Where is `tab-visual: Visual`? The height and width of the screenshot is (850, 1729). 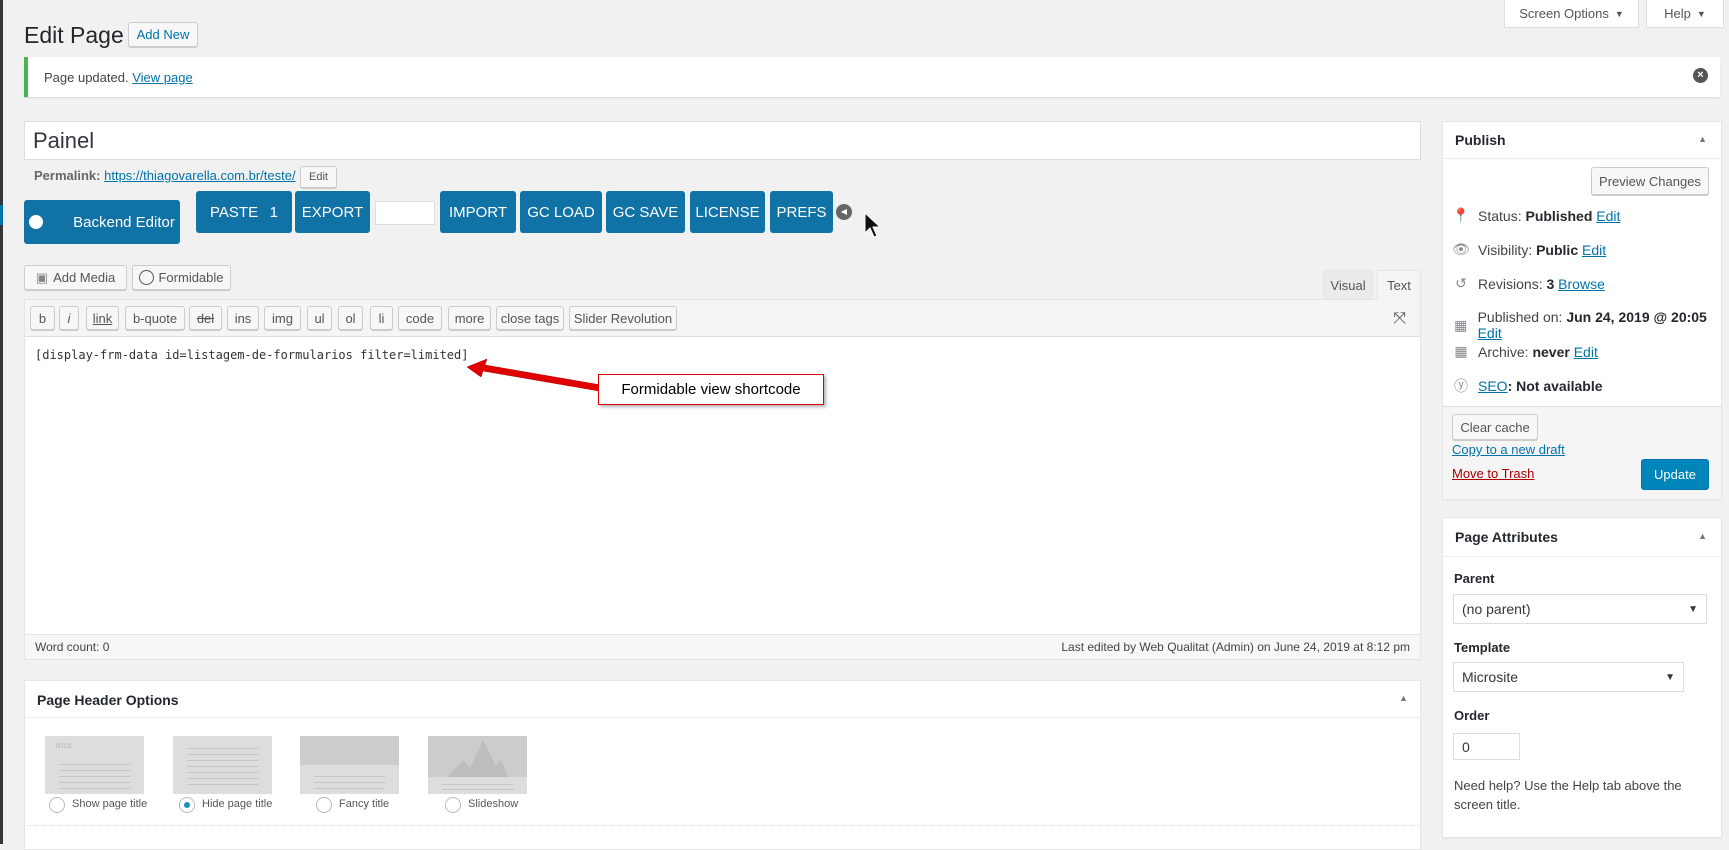
tab-visual: Visual is located at coordinates (1348, 284).